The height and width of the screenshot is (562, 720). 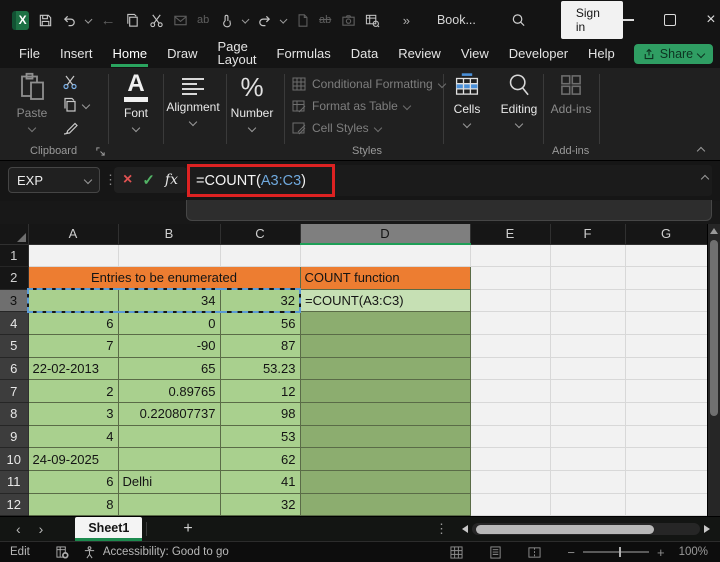 I want to click on cell-D7, so click(x=385, y=391).